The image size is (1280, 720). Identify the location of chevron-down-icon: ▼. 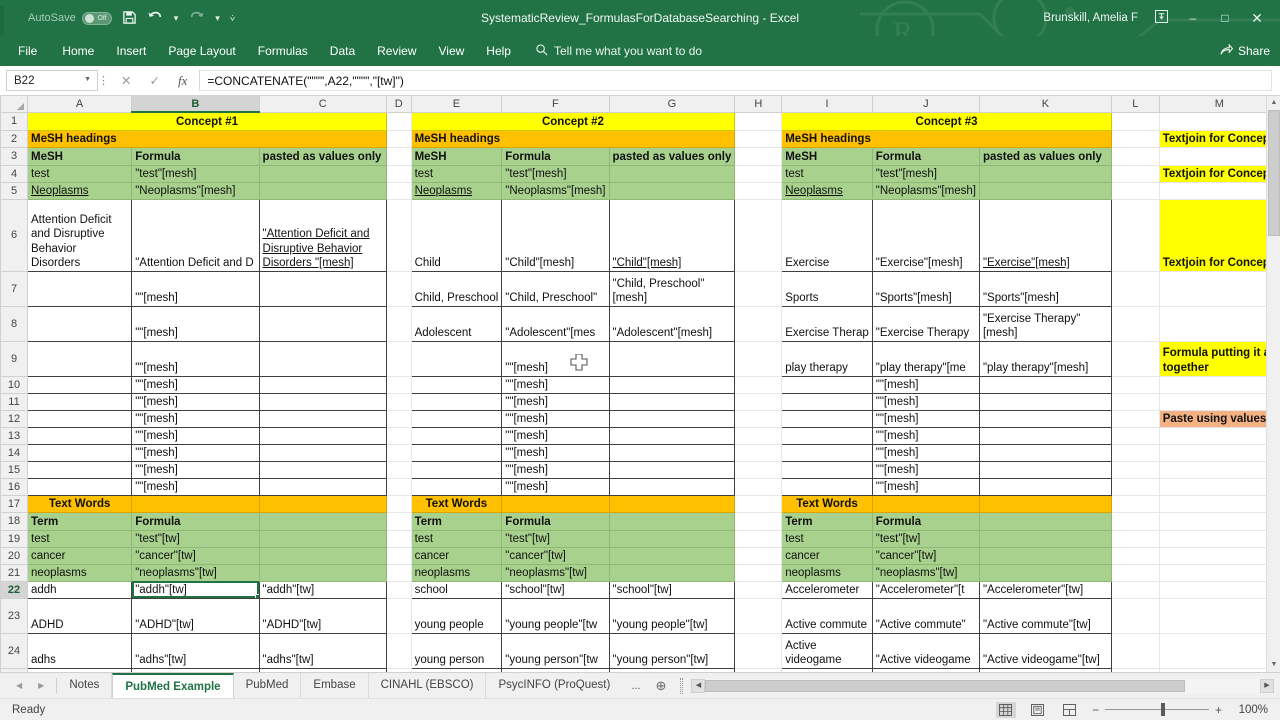
(87, 79).